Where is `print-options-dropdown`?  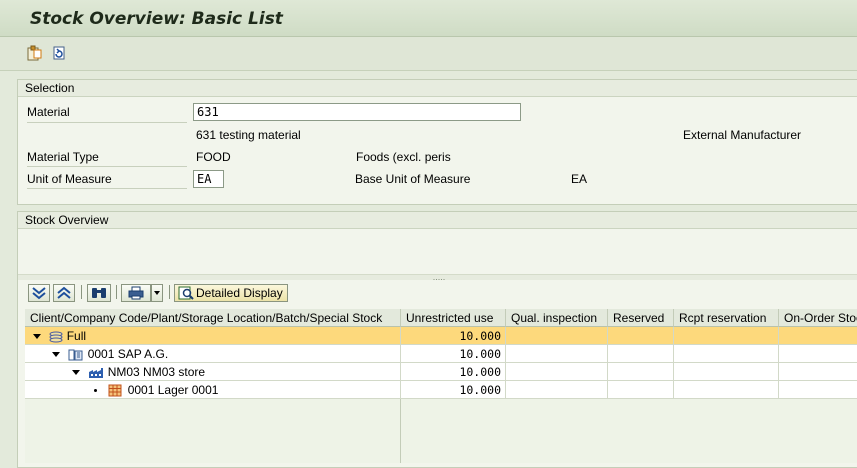
print-options-dropdown is located at coordinates (157, 293).